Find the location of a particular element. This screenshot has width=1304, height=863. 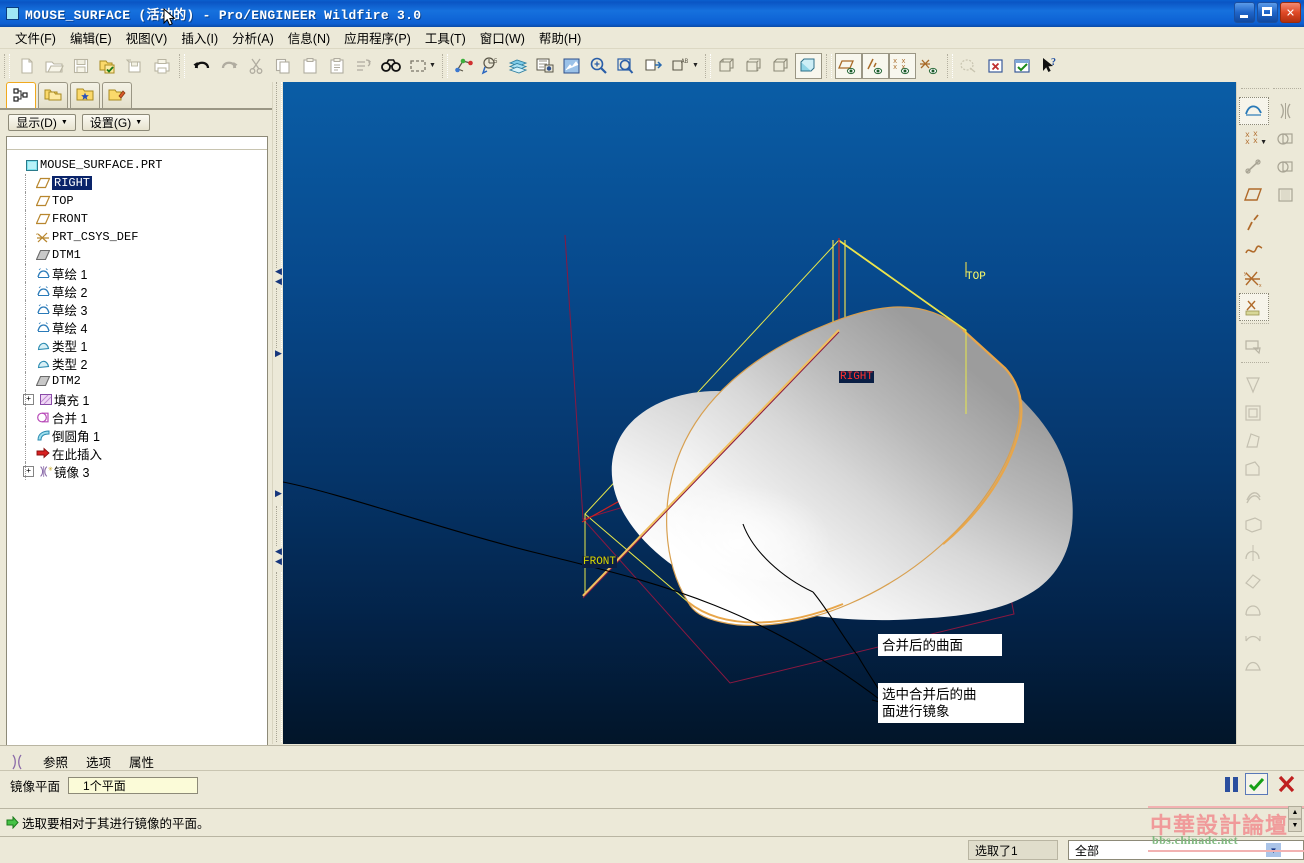

scroll-up-icon: ▲ is located at coordinates (1295, 812).